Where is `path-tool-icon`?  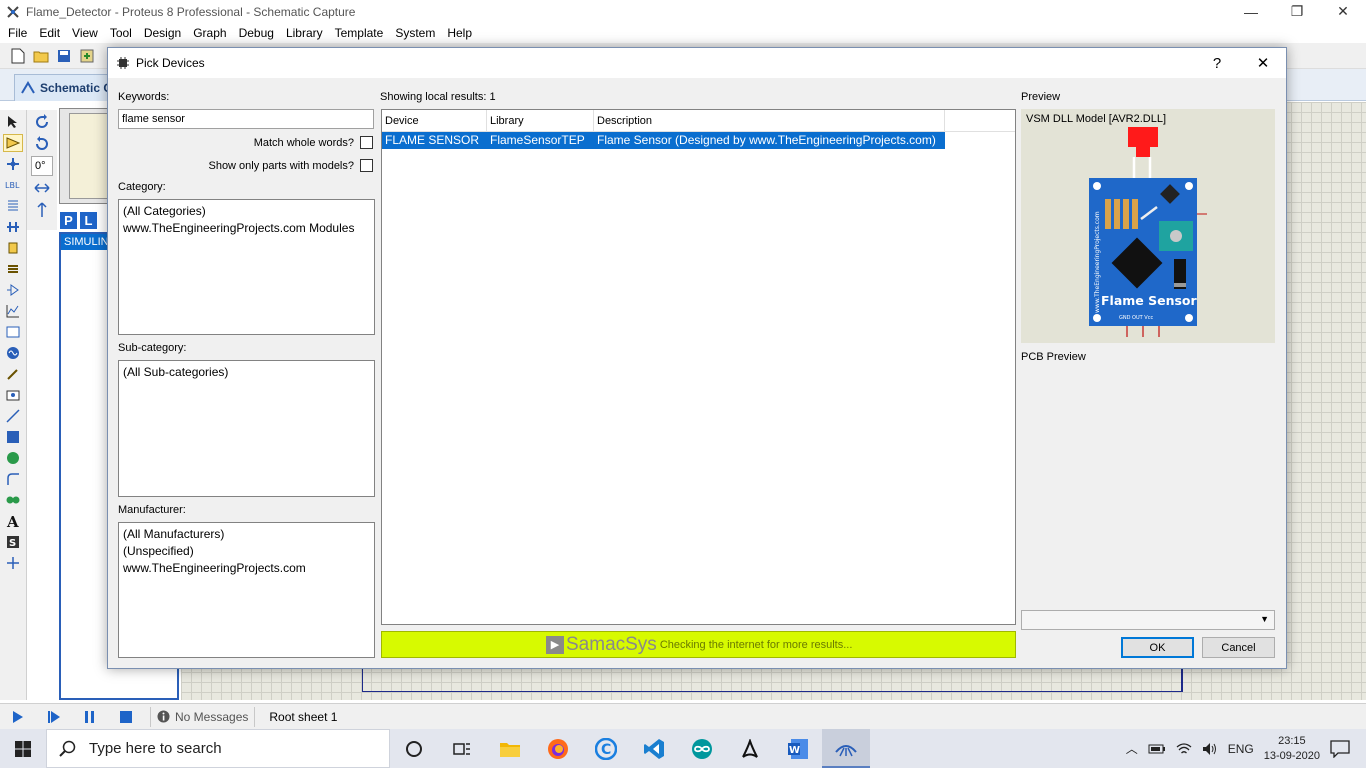
path-tool-icon is located at coordinates (13, 500).